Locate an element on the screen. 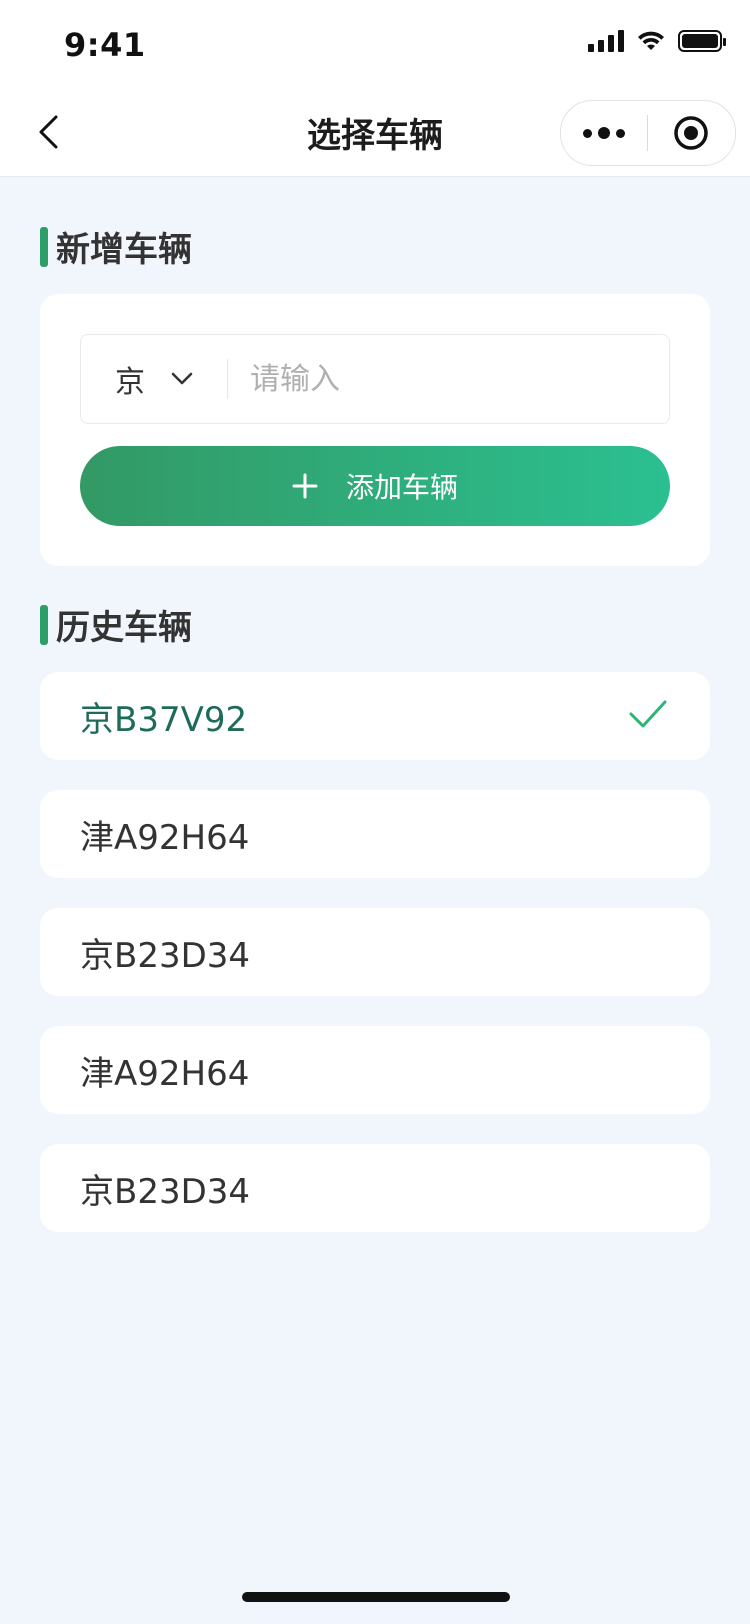 This screenshot has height=1624, width=750. history-section-title: 历史车辆 is located at coordinates (124, 628).